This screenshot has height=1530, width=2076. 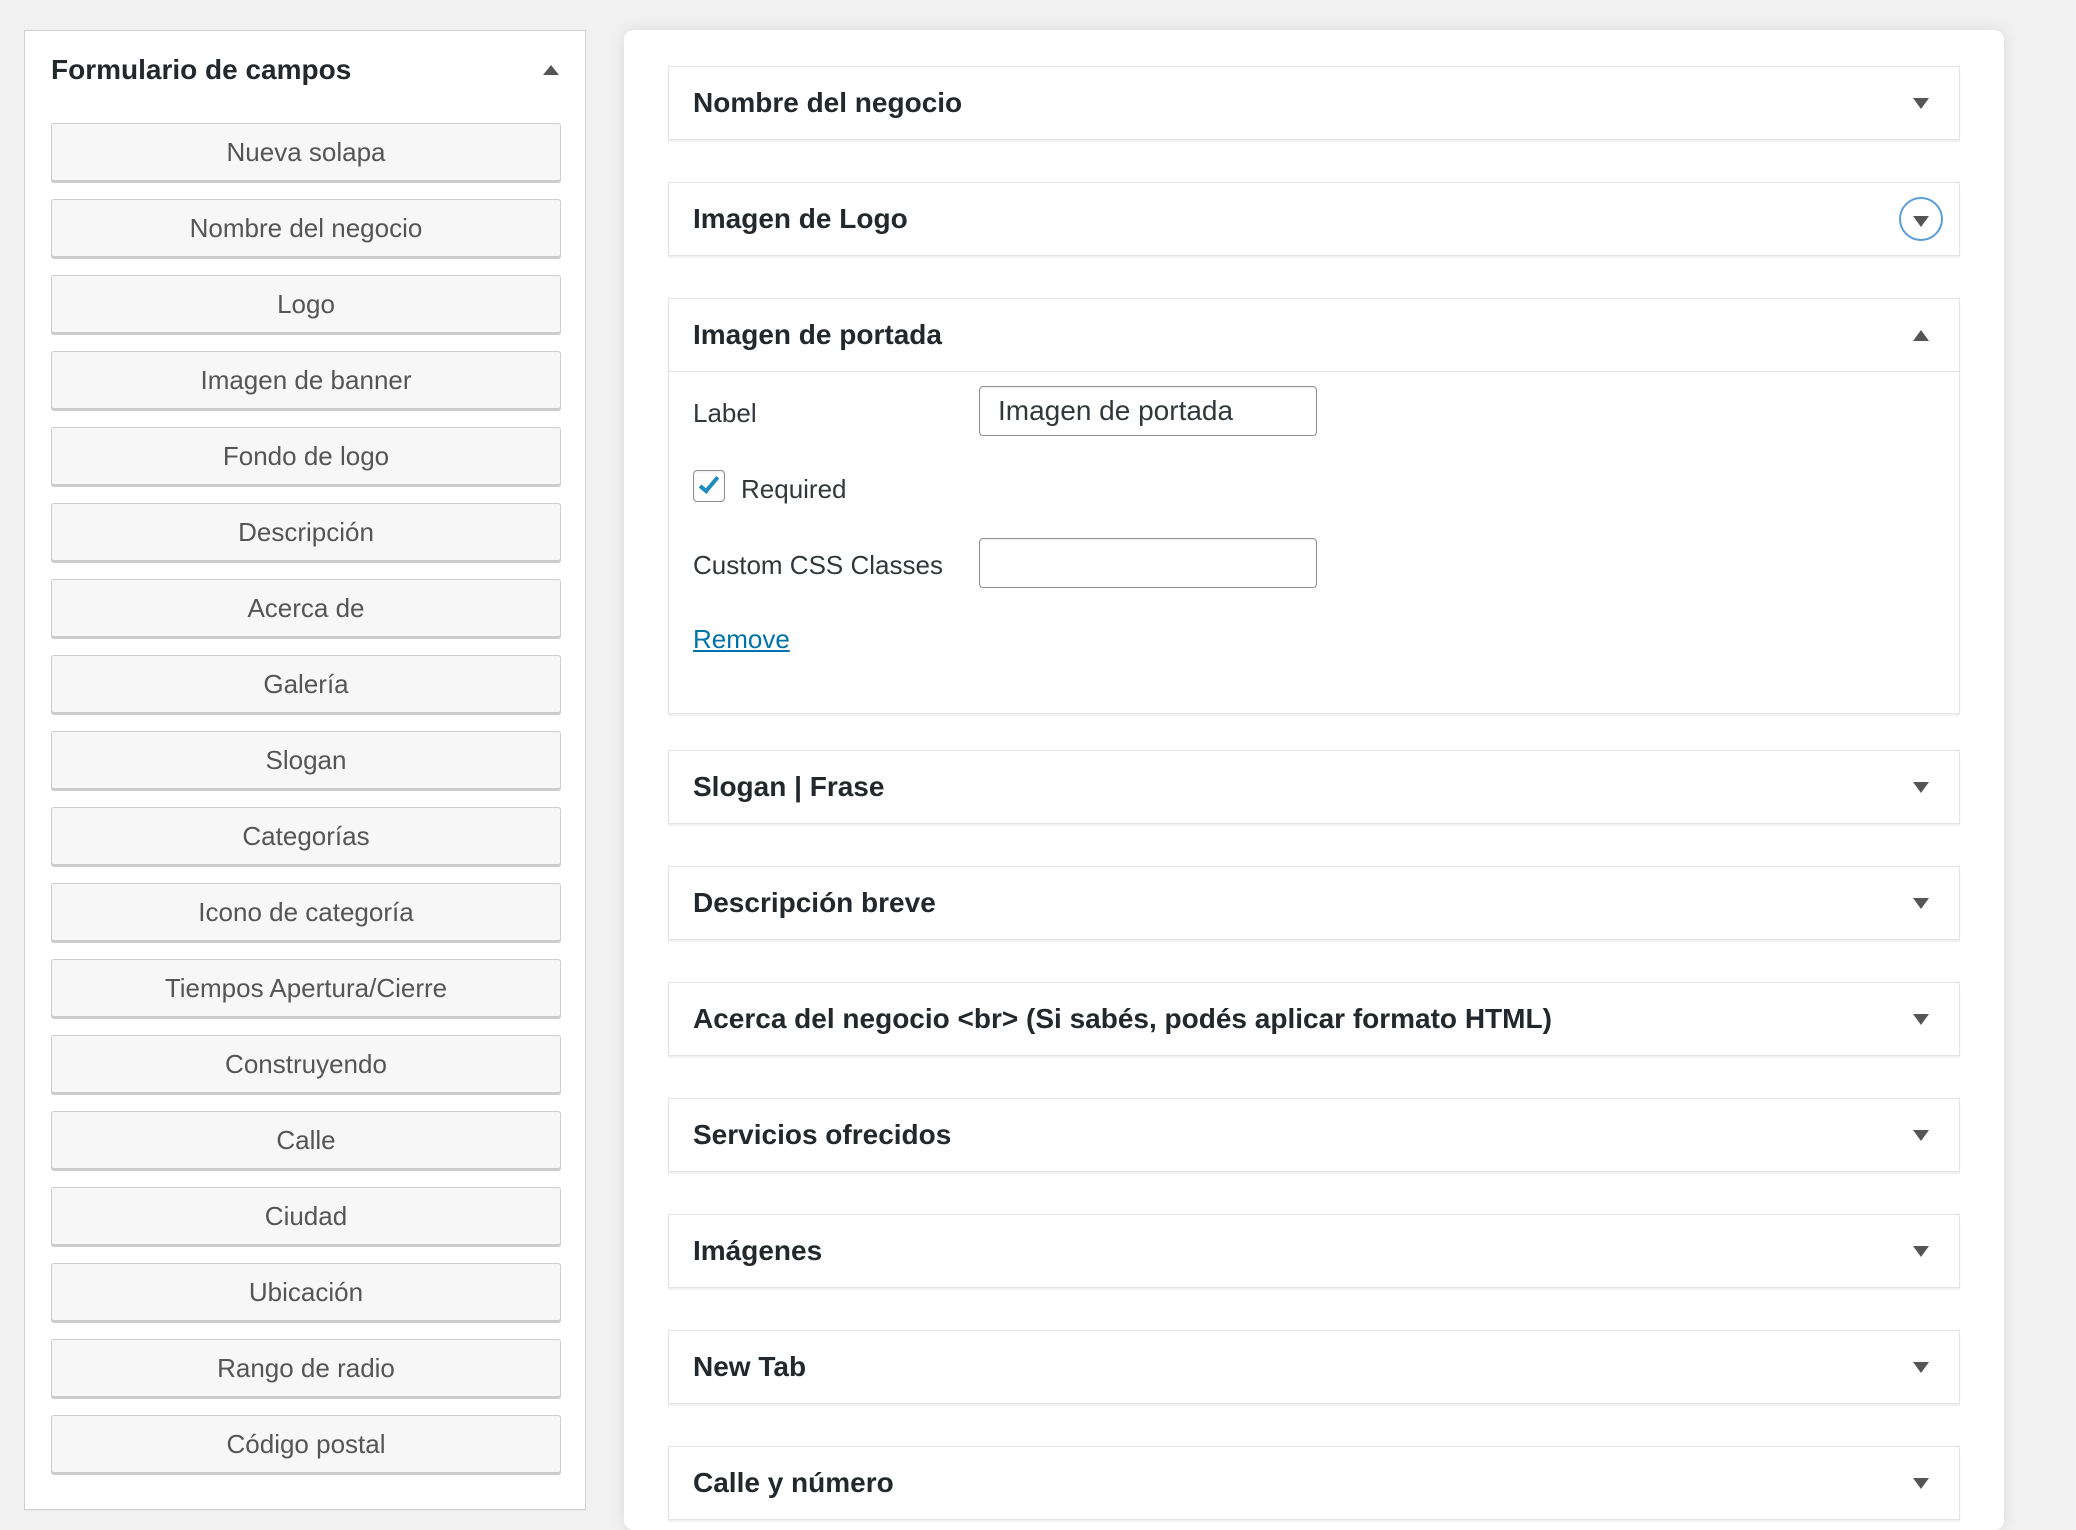 I want to click on field-accordion: New Tab, so click(x=1314, y=1367).